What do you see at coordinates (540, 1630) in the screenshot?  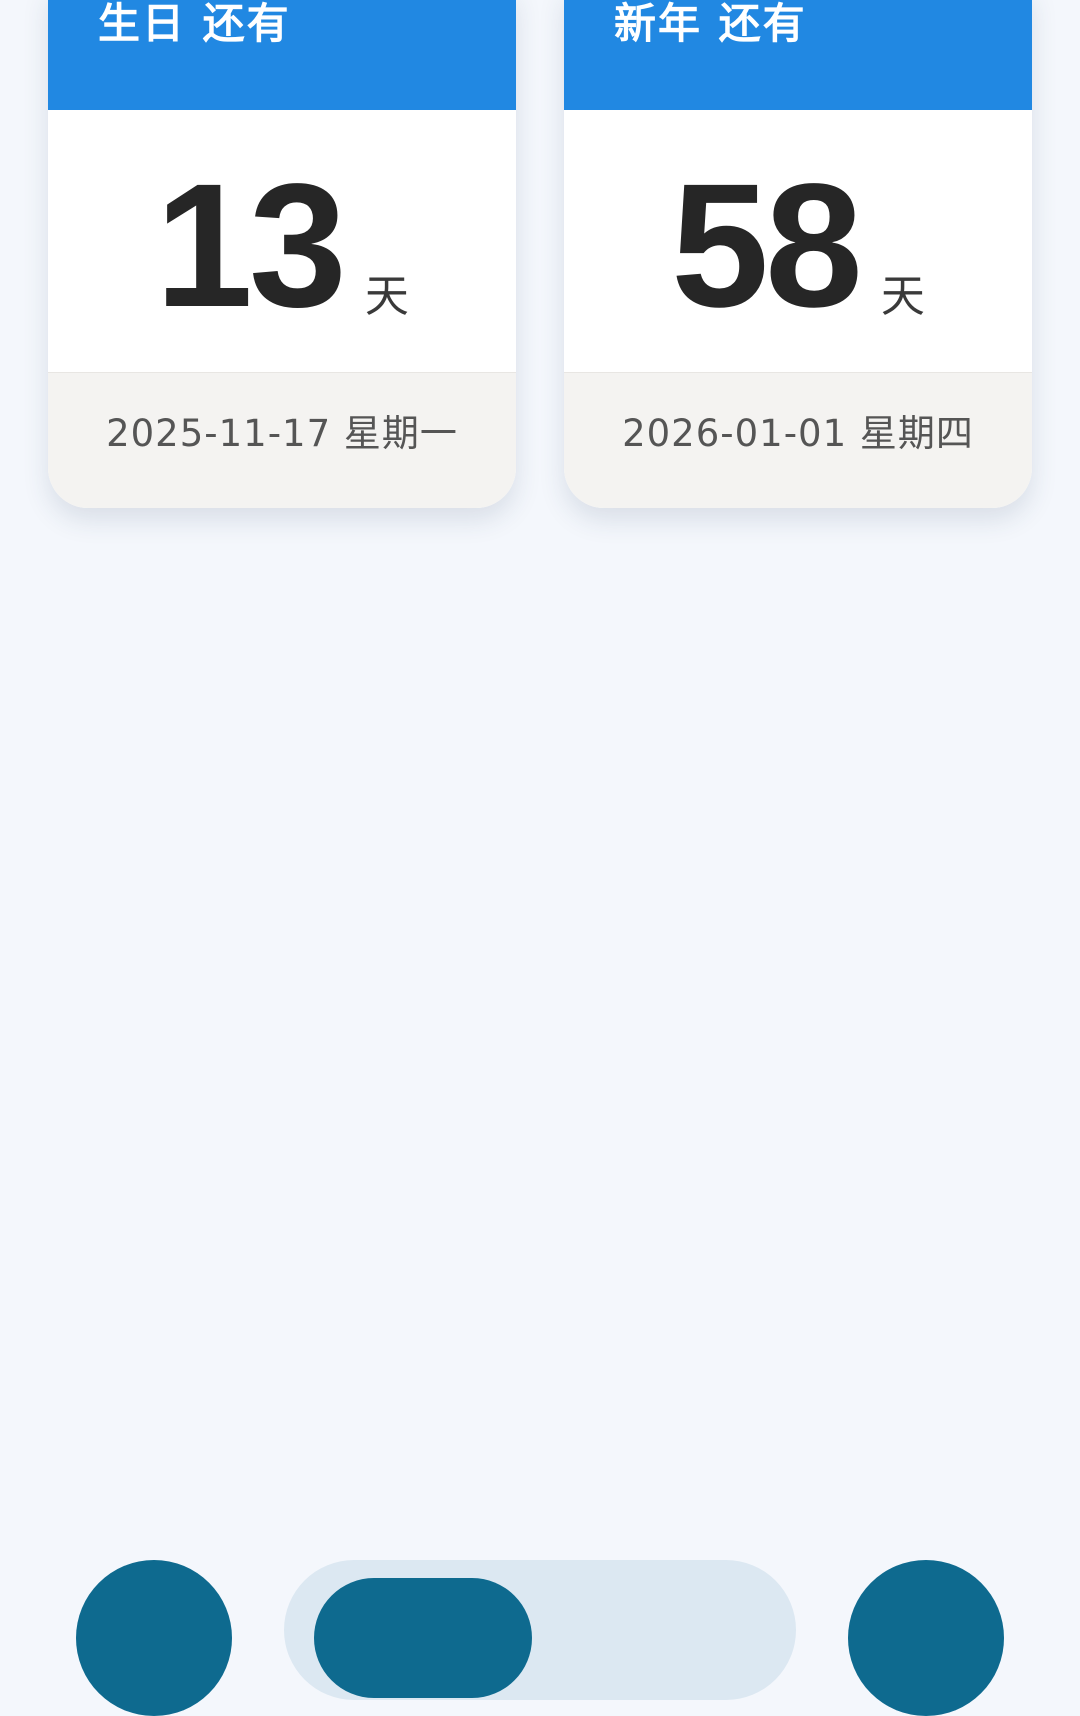 I see `nav-tab-group` at bounding box center [540, 1630].